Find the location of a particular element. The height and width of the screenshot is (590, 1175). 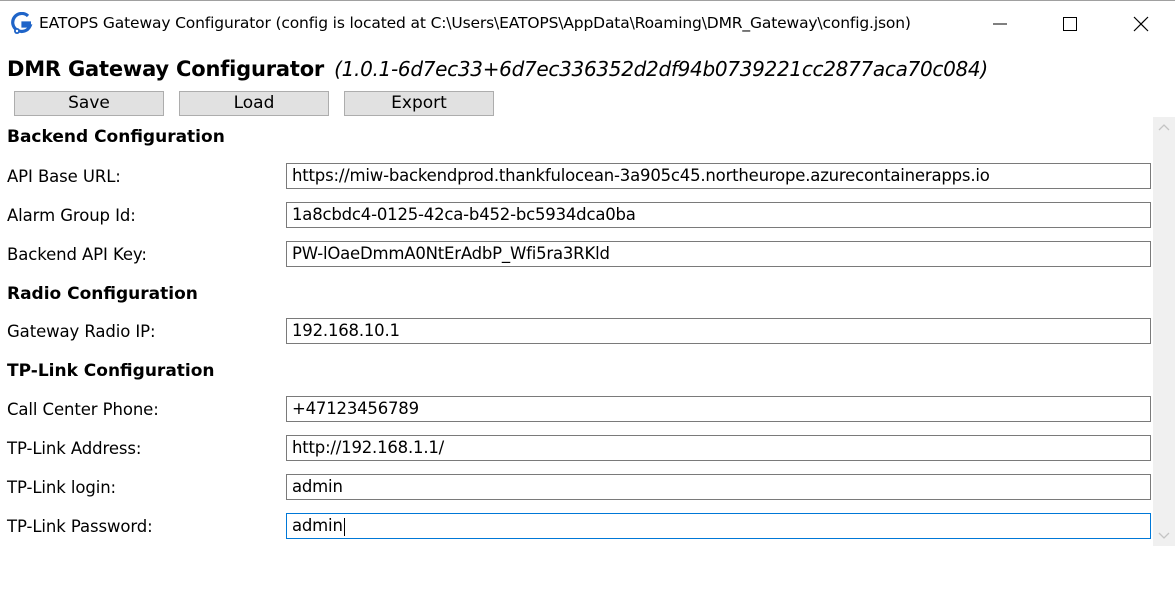

backend-api-key-input: PW-lOaeDmmA0NtErAdbP_Wfi5ra3RKld is located at coordinates (718, 254).